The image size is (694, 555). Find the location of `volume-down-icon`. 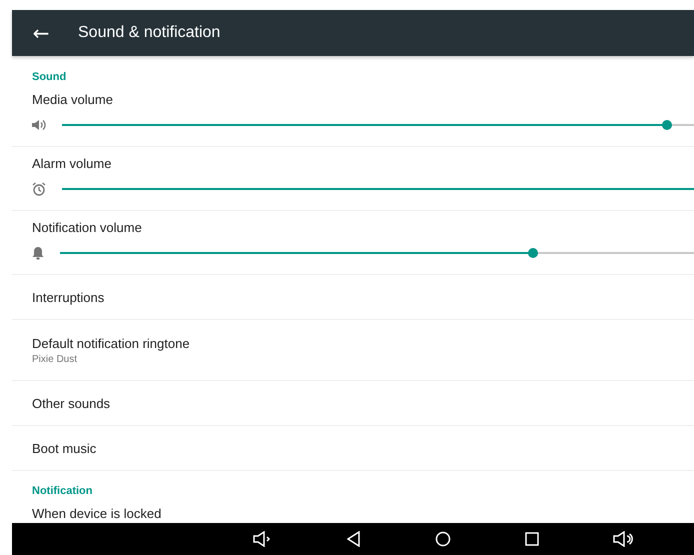

volume-down-icon is located at coordinates (263, 539).